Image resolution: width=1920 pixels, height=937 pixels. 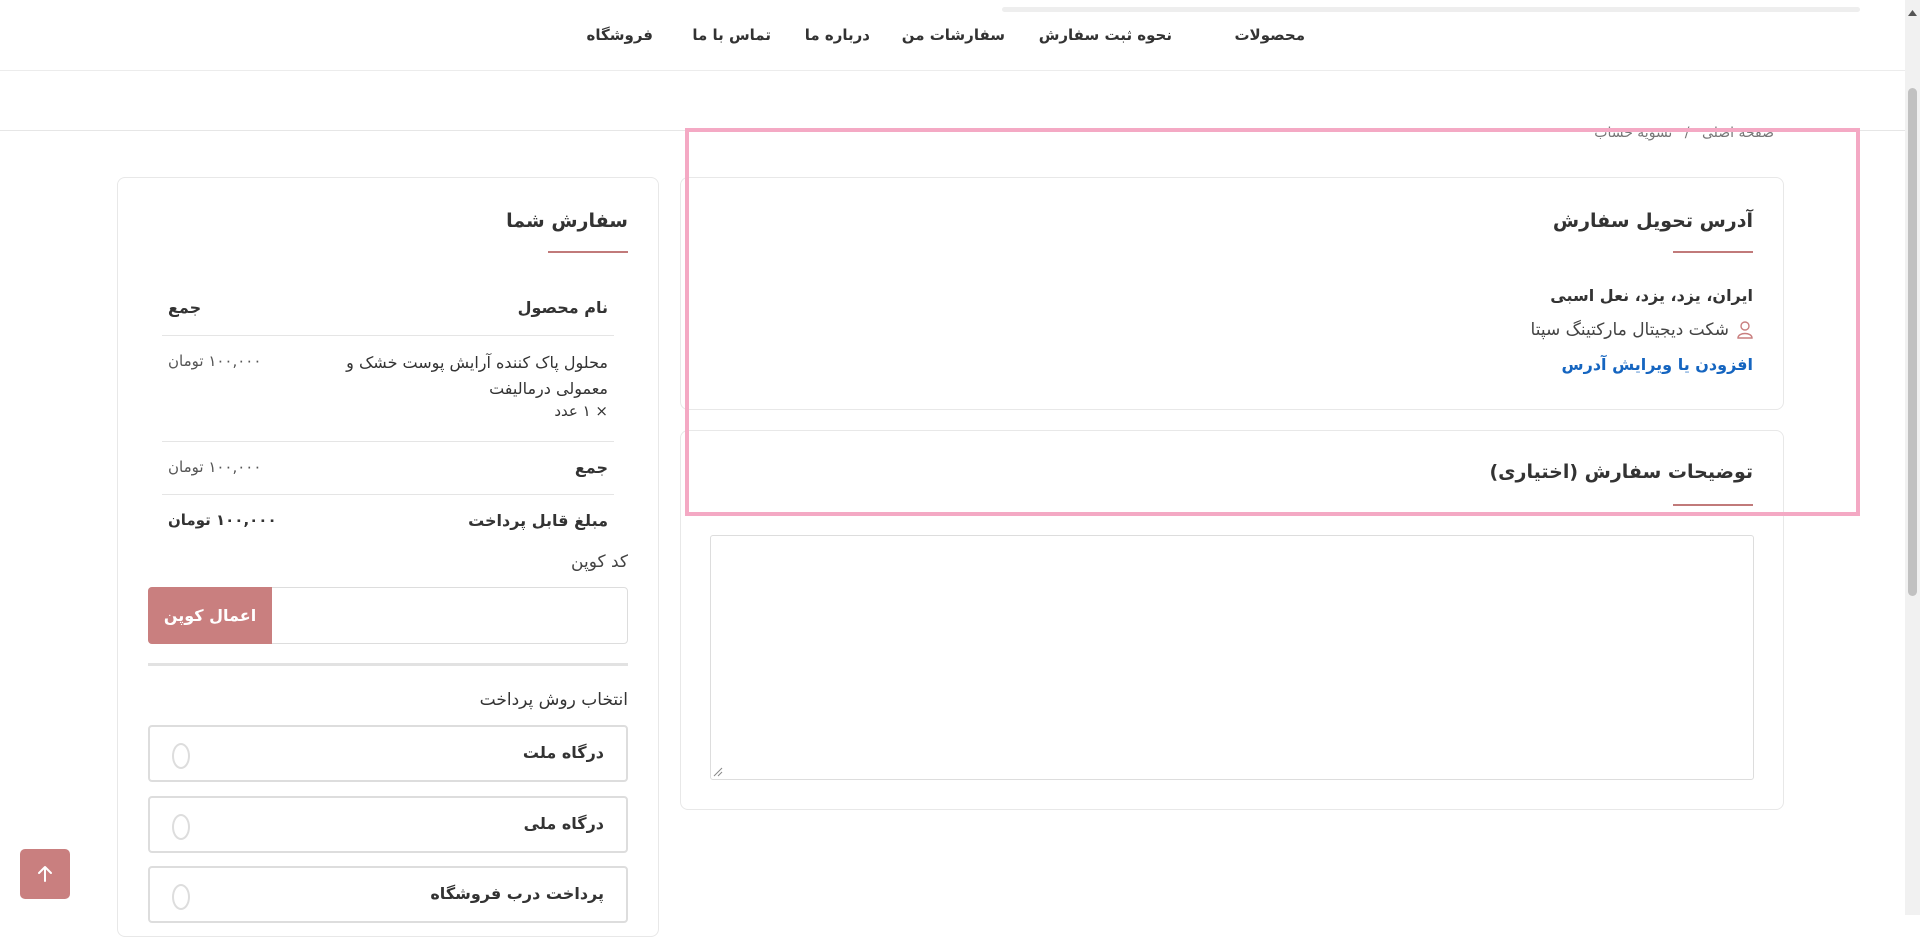 I want to click on payment-option-label: پرداخت درب فروشگاه, so click(x=517, y=893).